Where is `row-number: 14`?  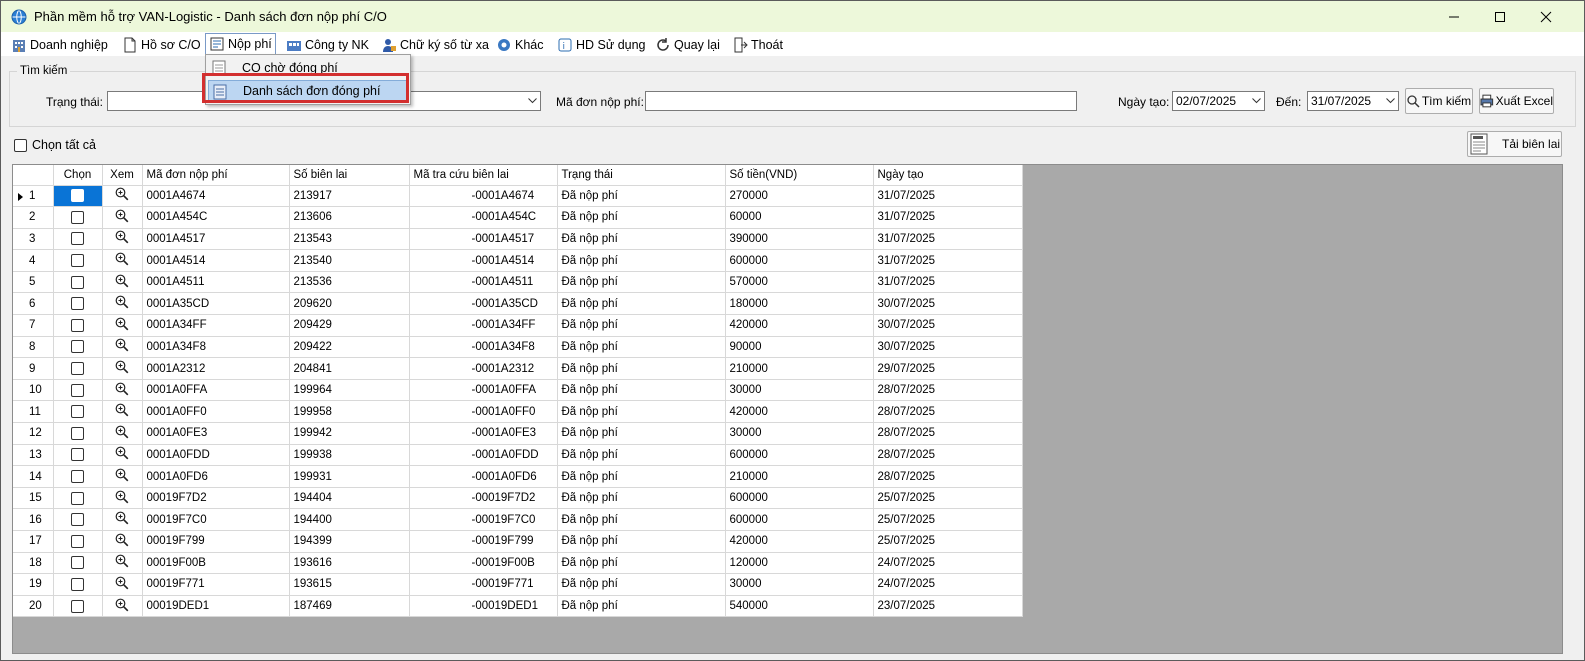 row-number: 14 is located at coordinates (33, 476).